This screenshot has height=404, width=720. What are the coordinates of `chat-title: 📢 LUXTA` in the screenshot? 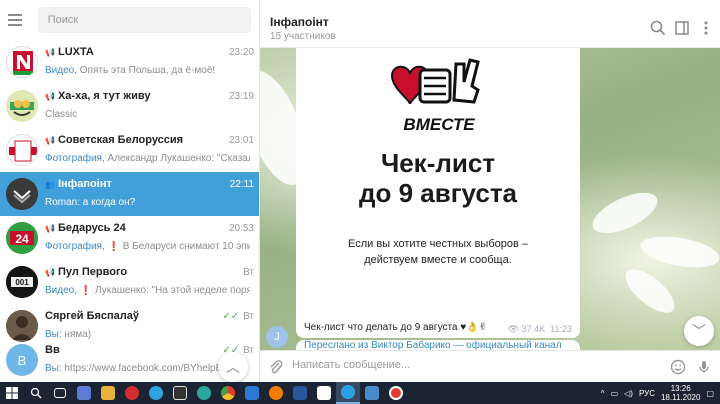 It's located at (69, 52).